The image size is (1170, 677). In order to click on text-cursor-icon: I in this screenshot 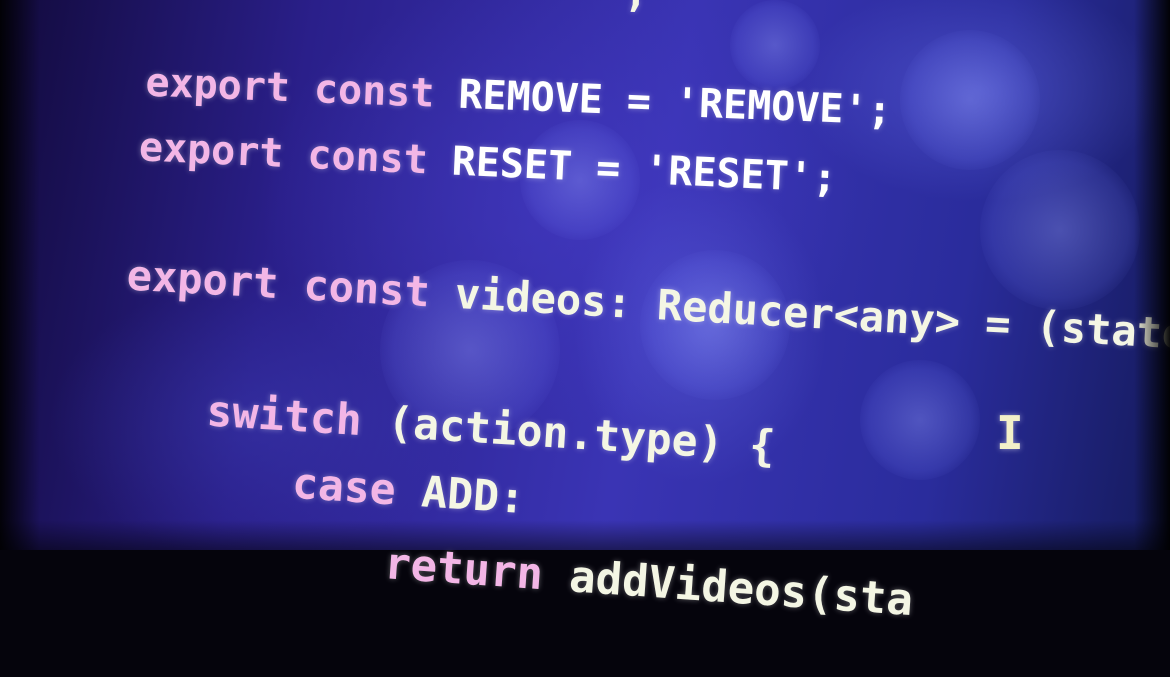, I will do `click(1010, 433)`.